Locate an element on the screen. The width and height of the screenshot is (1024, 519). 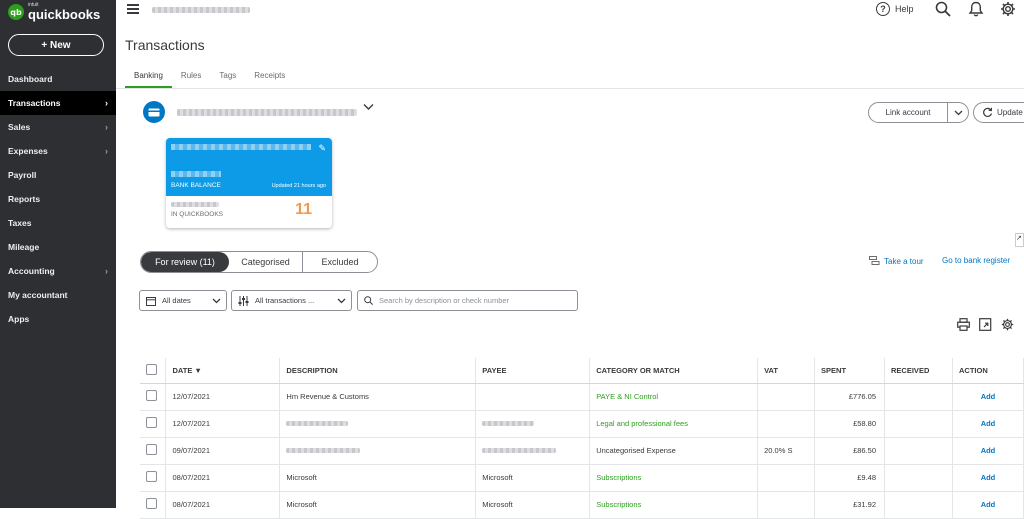
tab-categorised: Categorised is located at coordinates (266, 262).